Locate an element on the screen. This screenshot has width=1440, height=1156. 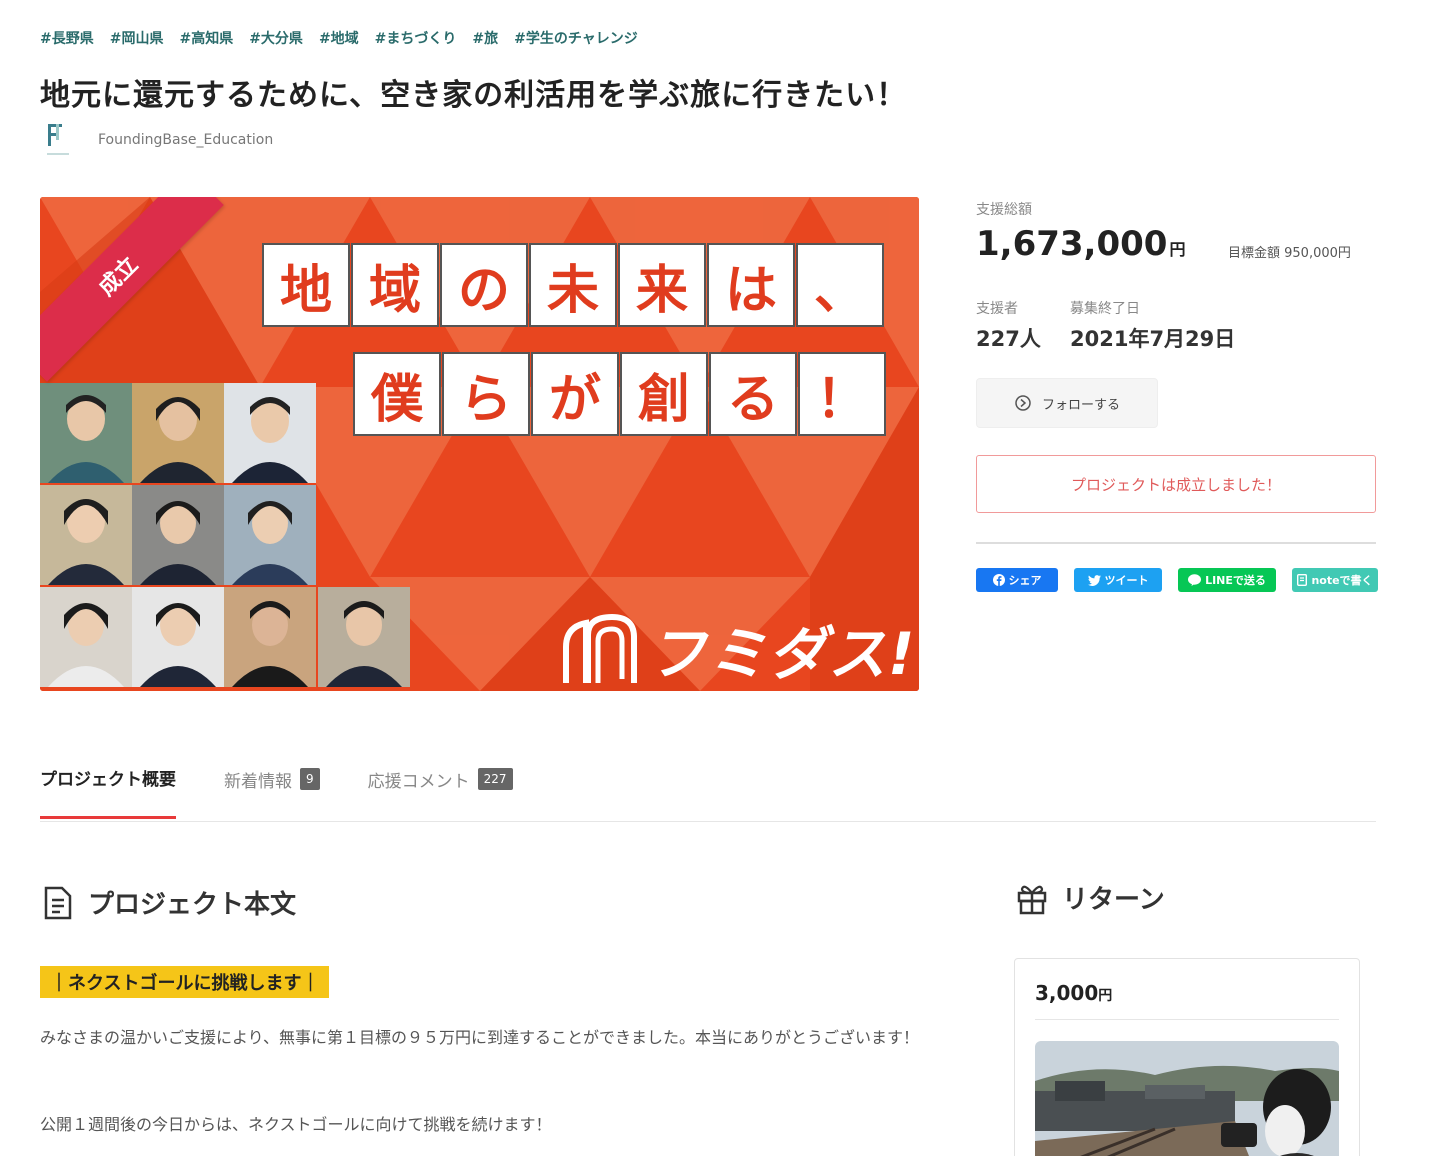
headline-char: の is located at coordinates (484, 285).